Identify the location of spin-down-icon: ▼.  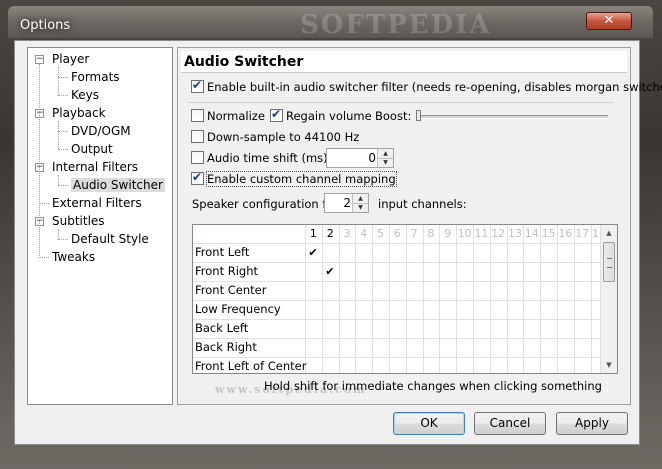
(360, 207).